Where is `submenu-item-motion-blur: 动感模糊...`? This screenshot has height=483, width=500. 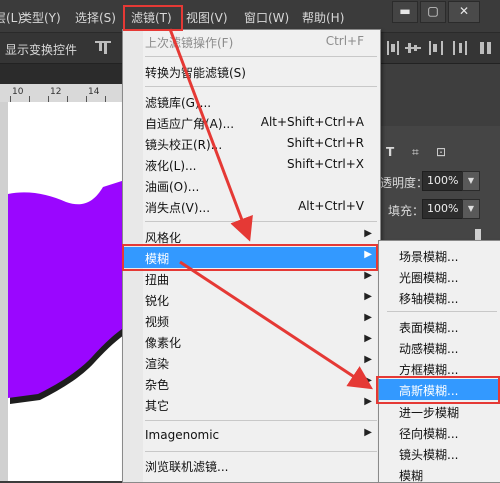
submenu-item-motion-blur: 动感模糊... is located at coordinates (439, 347).